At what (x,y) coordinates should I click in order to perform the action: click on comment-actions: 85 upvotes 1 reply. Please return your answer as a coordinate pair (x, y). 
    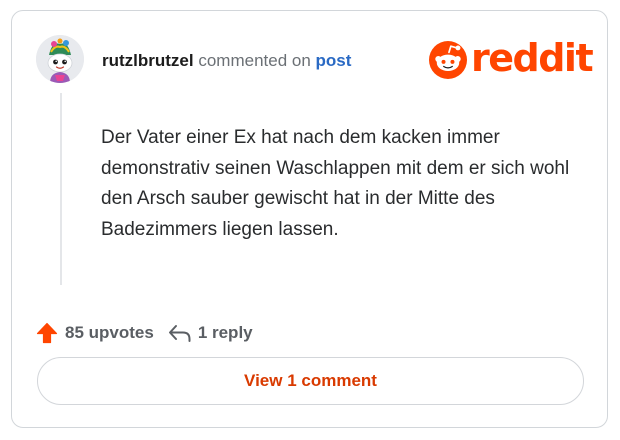
    Looking at the image, I should click on (144, 333).